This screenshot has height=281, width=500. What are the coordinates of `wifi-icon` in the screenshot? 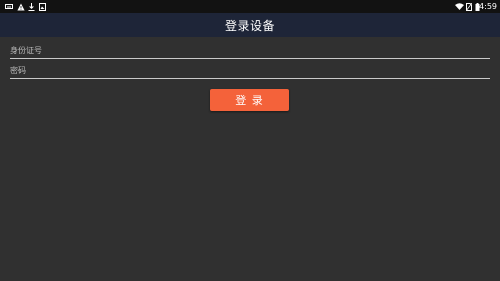 It's located at (459, 6).